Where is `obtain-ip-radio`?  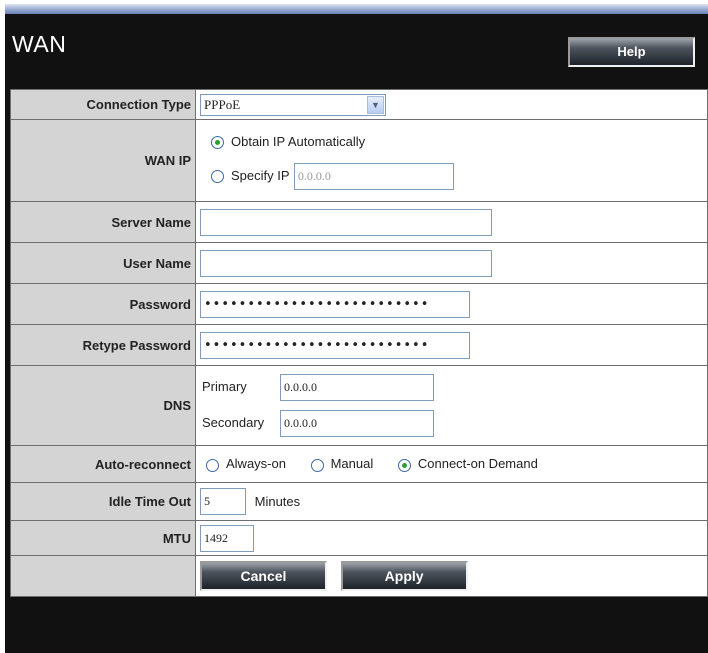 obtain-ip-radio is located at coordinates (217, 143).